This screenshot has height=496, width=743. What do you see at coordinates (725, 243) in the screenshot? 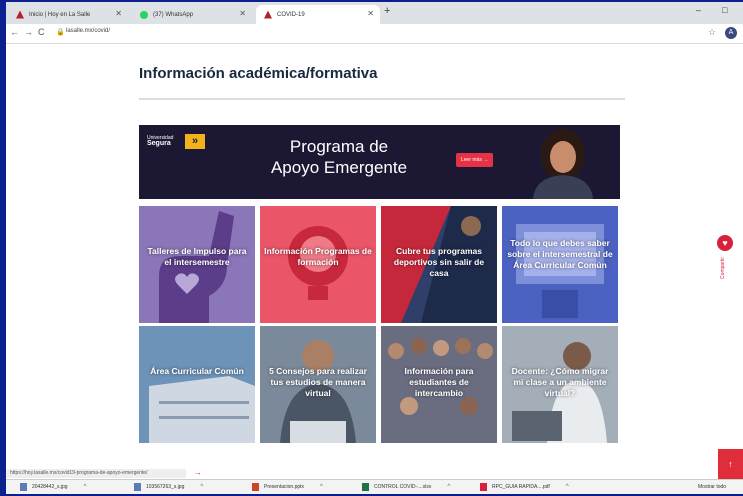
I see `heart-icon: ♥` at bounding box center [725, 243].